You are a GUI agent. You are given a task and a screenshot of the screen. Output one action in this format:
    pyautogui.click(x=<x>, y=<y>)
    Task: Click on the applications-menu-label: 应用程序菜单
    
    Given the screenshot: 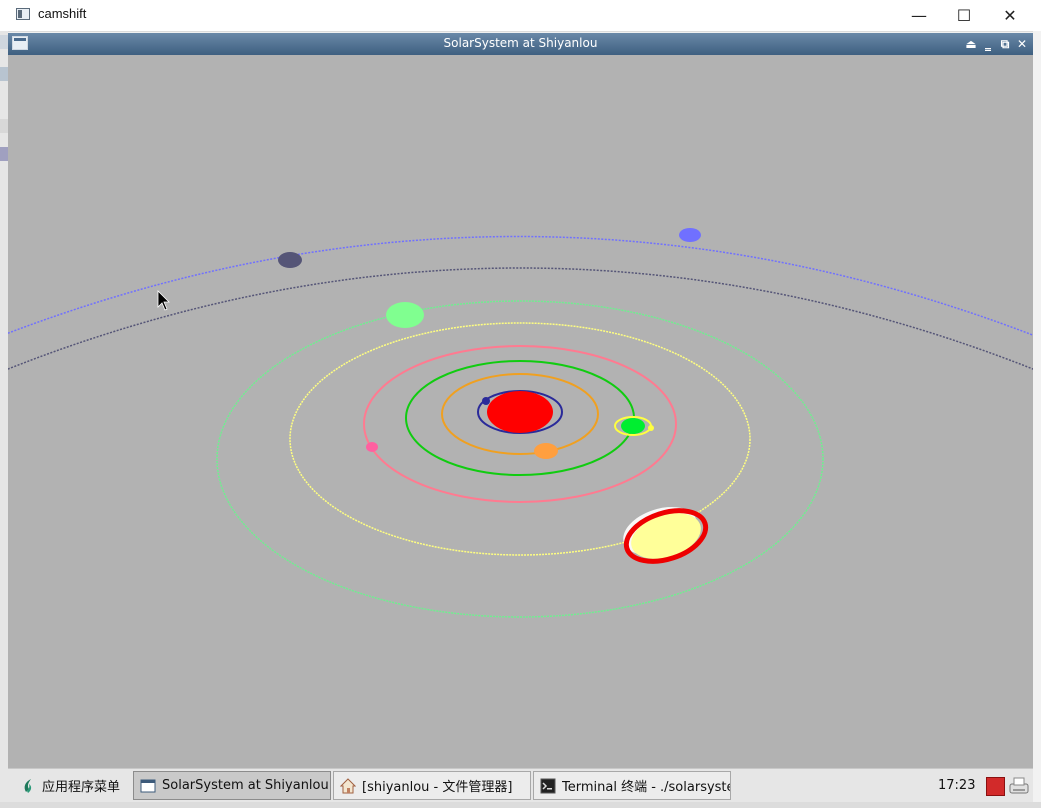 What is the action you would take?
    pyautogui.click(x=81, y=787)
    